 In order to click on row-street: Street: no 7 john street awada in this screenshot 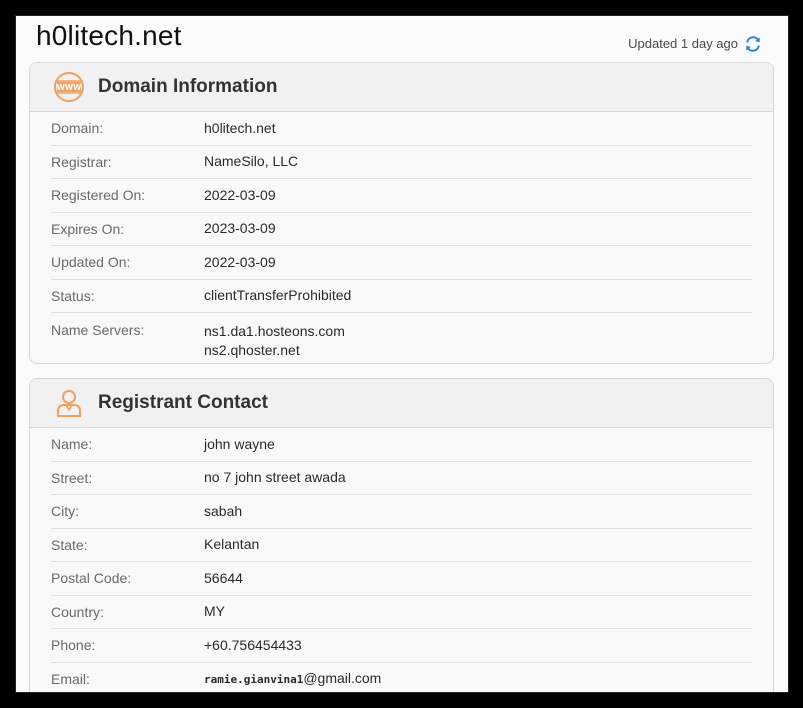, I will do `click(401, 478)`.